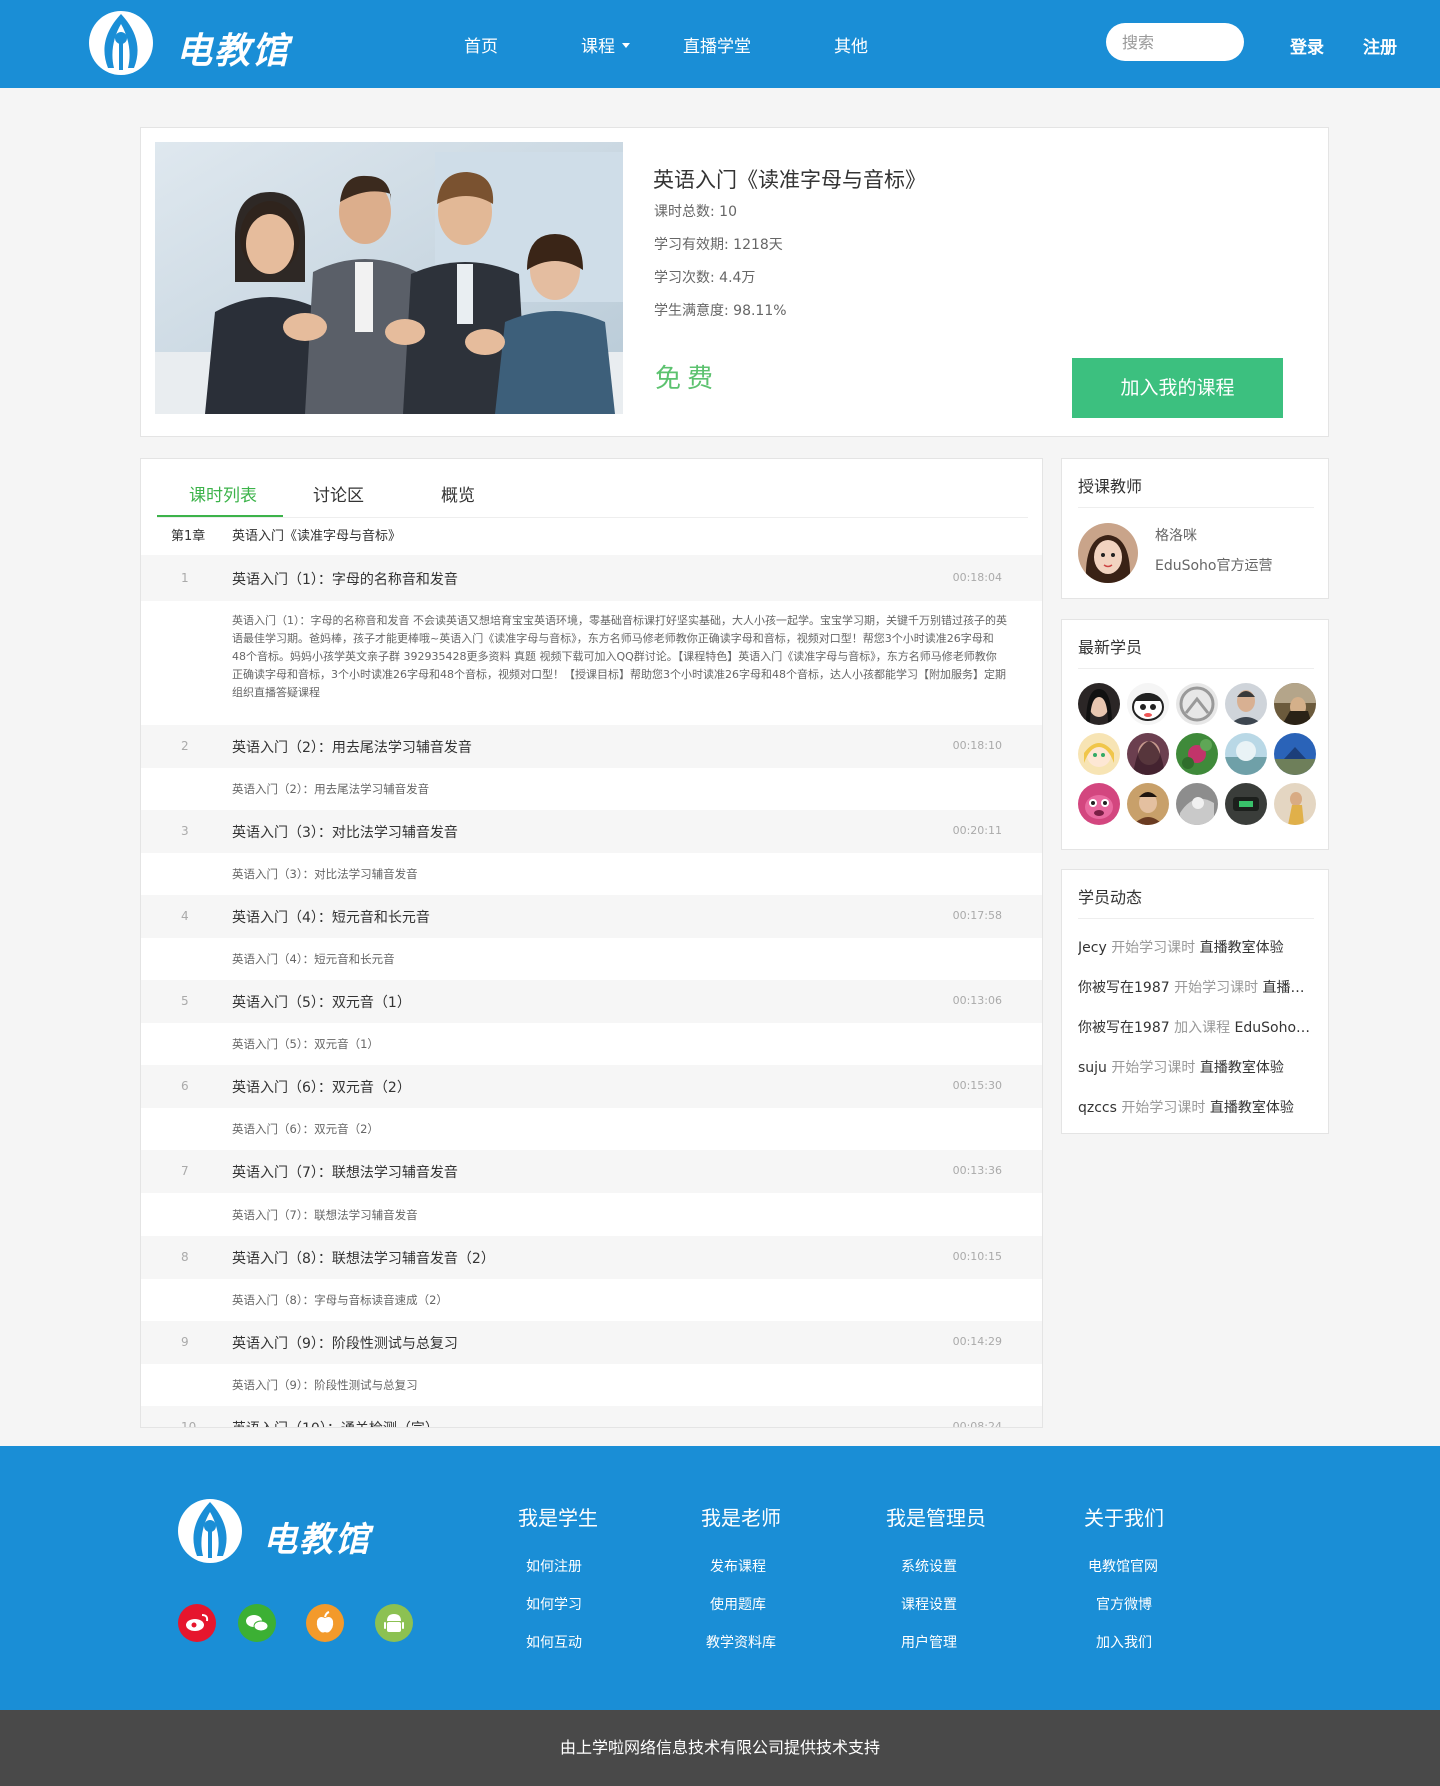  What do you see at coordinates (591, 1342) in the screenshot?
I see `lesson-row: 9 英语入门（9）：阶段性测试与总复习 00:14:29` at bounding box center [591, 1342].